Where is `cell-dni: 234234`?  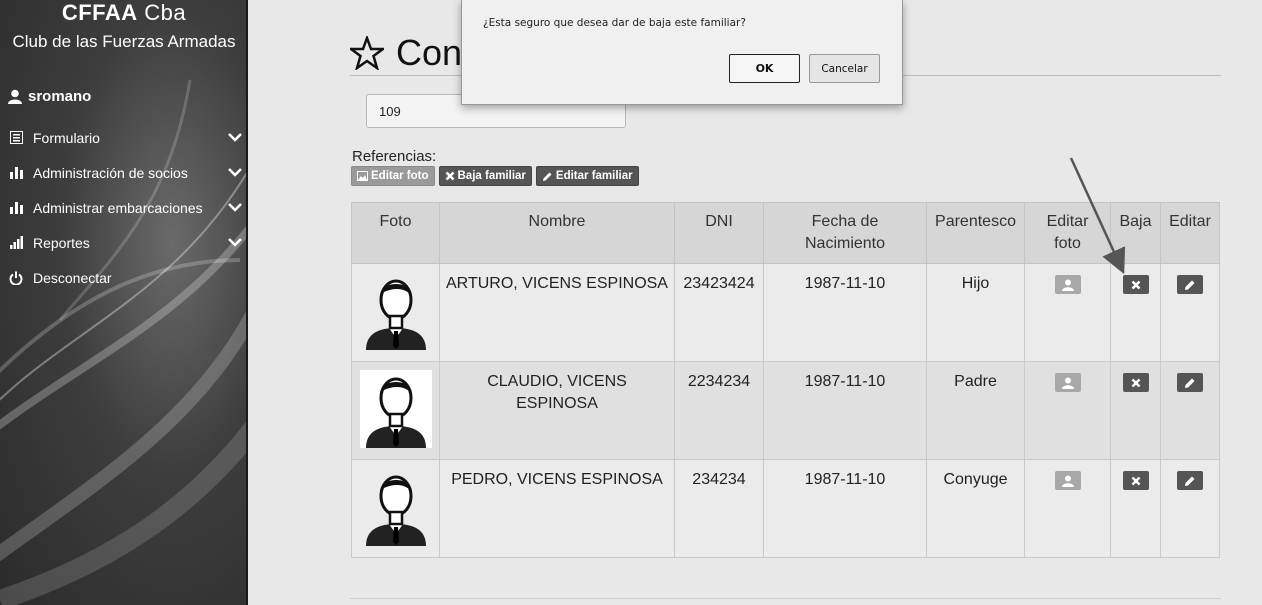
cell-dni: 234234 is located at coordinates (719, 508).